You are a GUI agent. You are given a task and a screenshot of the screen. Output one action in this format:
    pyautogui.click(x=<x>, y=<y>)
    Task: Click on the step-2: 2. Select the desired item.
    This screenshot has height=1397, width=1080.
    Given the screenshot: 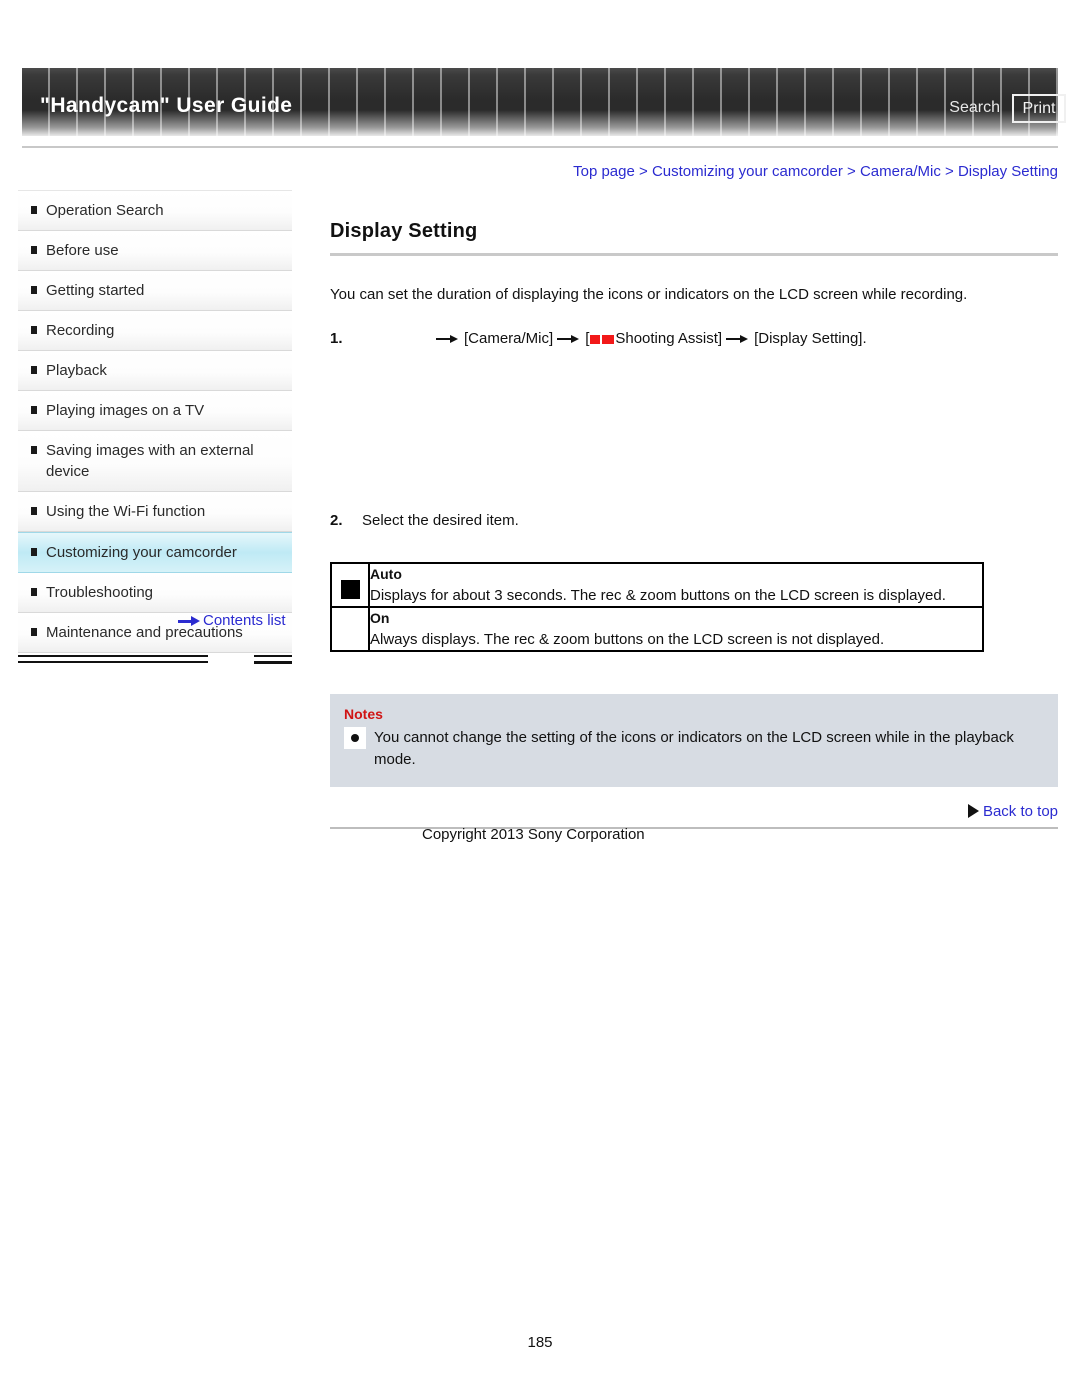 What is the action you would take?
    pyautogui.click(x=694, y=521)
    